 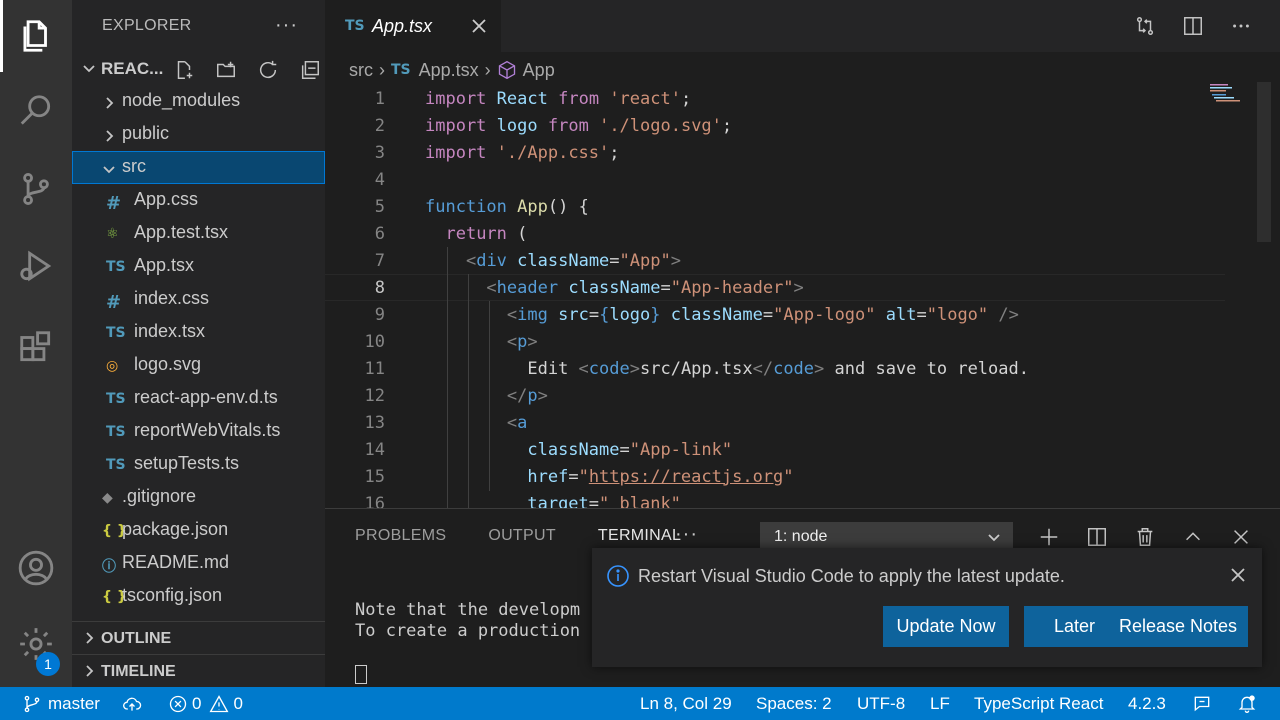 What do you see at coordinates (198, 101) in the screenshot?
I see `folder-node-modules: node_modules` at bounding box center [198, 101].